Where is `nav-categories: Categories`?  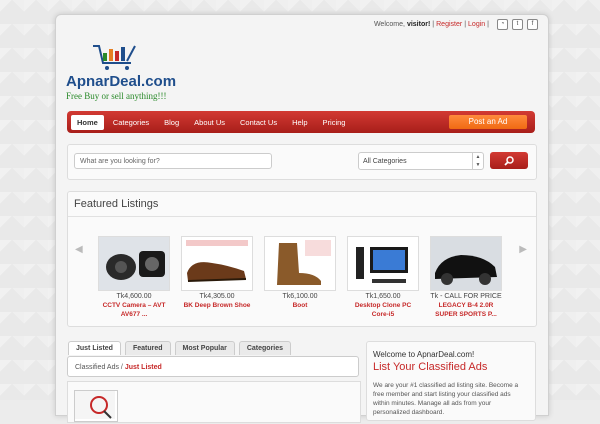
nav-categories: Categories is located at coordinates (131, 122).